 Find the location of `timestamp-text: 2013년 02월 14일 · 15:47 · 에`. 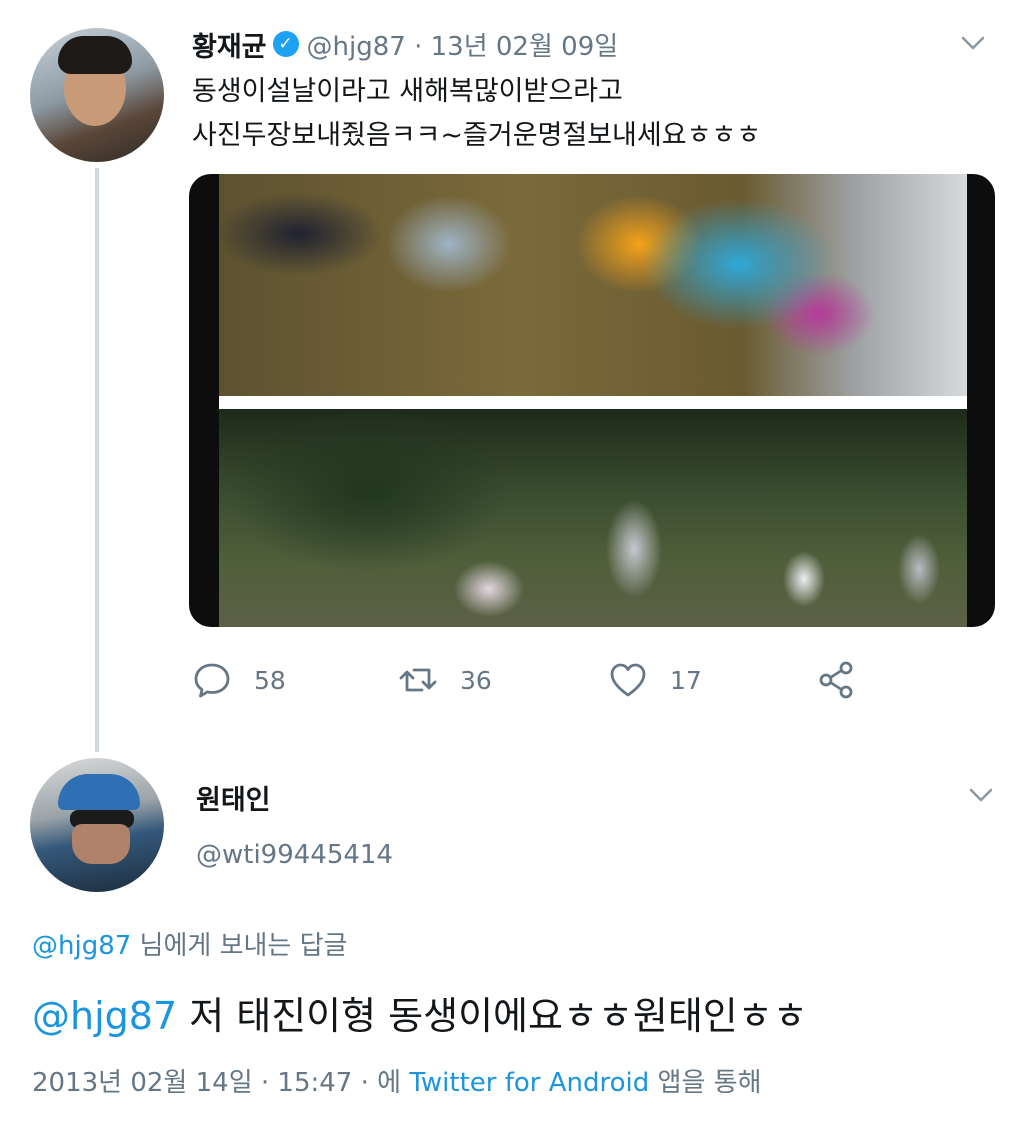

timestamp-text: 2013년 02월 14일 · 15:47 · 에 is located at coordinates (221, 1083).